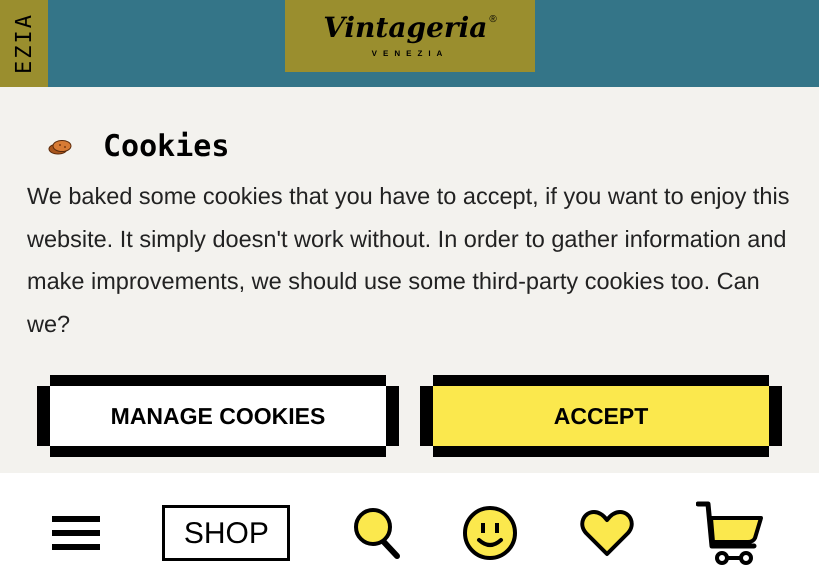 This screenshot has width=819, height=587. I want to click on registered-mark: ®, so click(493, 20).